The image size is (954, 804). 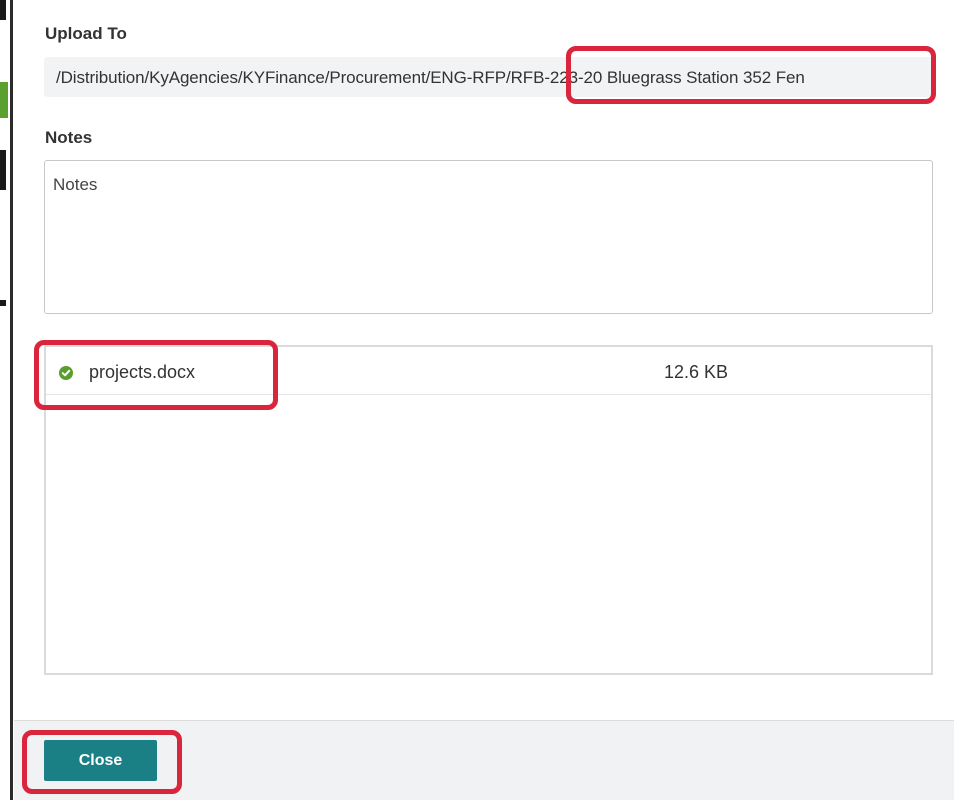 What do you see at coordinates (86, 33) in the screenshot?
I see `upload-to-label: Upload To` at bounding box center [86, 33].